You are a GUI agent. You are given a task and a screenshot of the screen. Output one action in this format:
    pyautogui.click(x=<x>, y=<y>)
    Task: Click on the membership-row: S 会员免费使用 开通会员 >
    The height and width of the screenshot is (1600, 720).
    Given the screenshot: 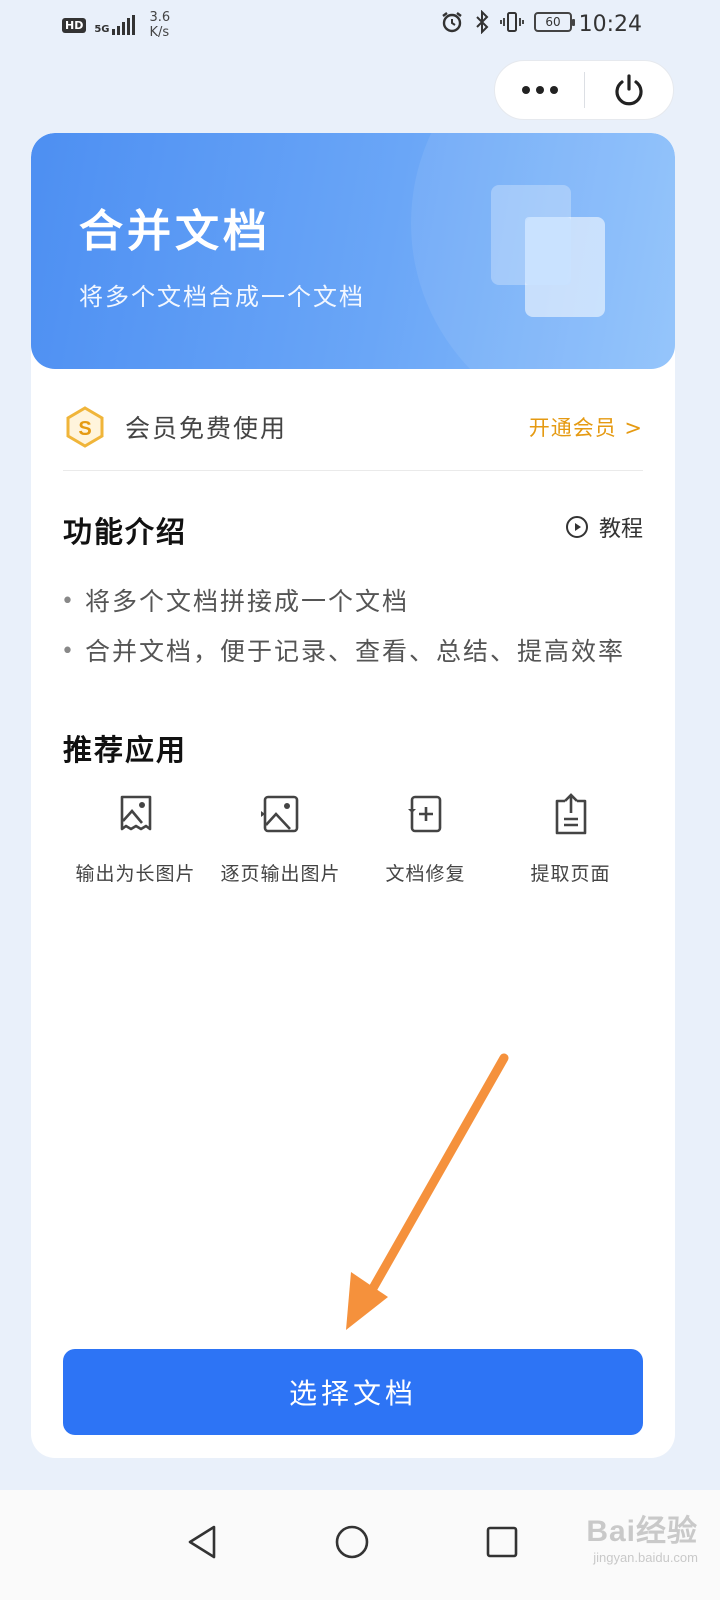 What is the action you would take?
    pyautogui.click(x=353, y=427)
    